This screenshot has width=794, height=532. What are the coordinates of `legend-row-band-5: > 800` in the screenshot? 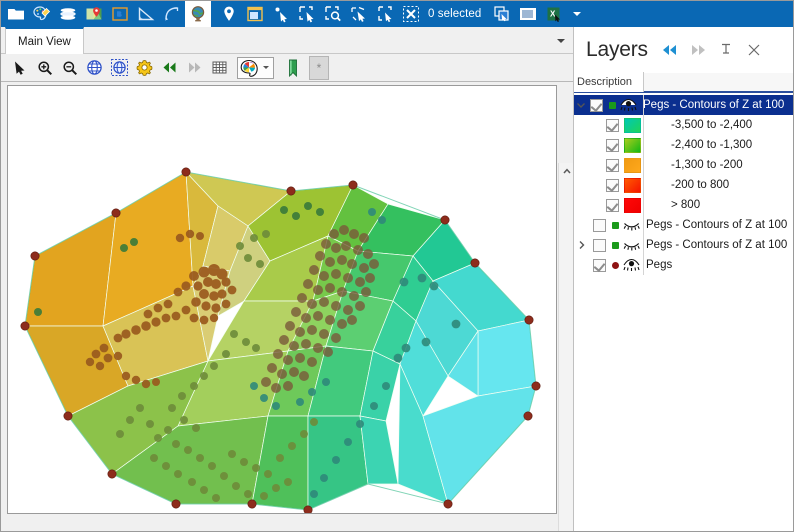 It's located at (683, 205).